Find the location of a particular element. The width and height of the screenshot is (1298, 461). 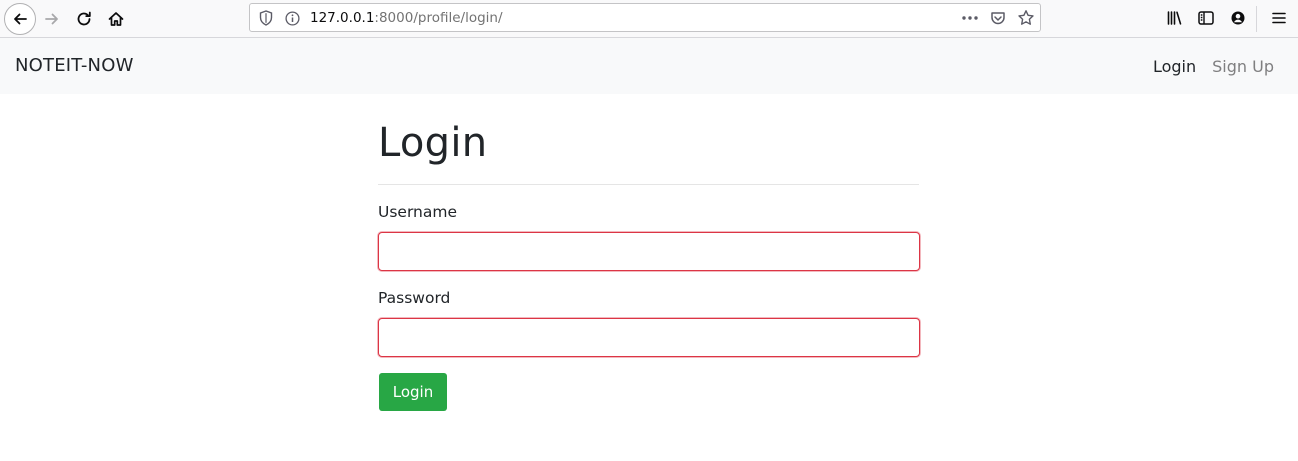

nav-links: Login Sign Up is located at coordinates (1213, 66).